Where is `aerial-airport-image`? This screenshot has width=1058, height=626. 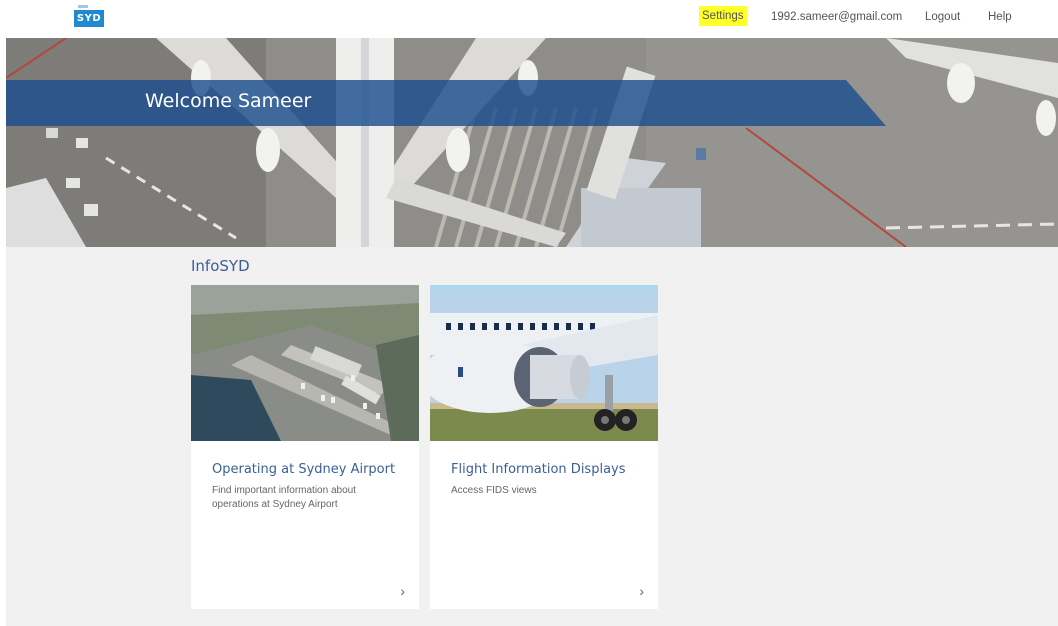 aerial-airport-image is located at coordinates (305, 363).